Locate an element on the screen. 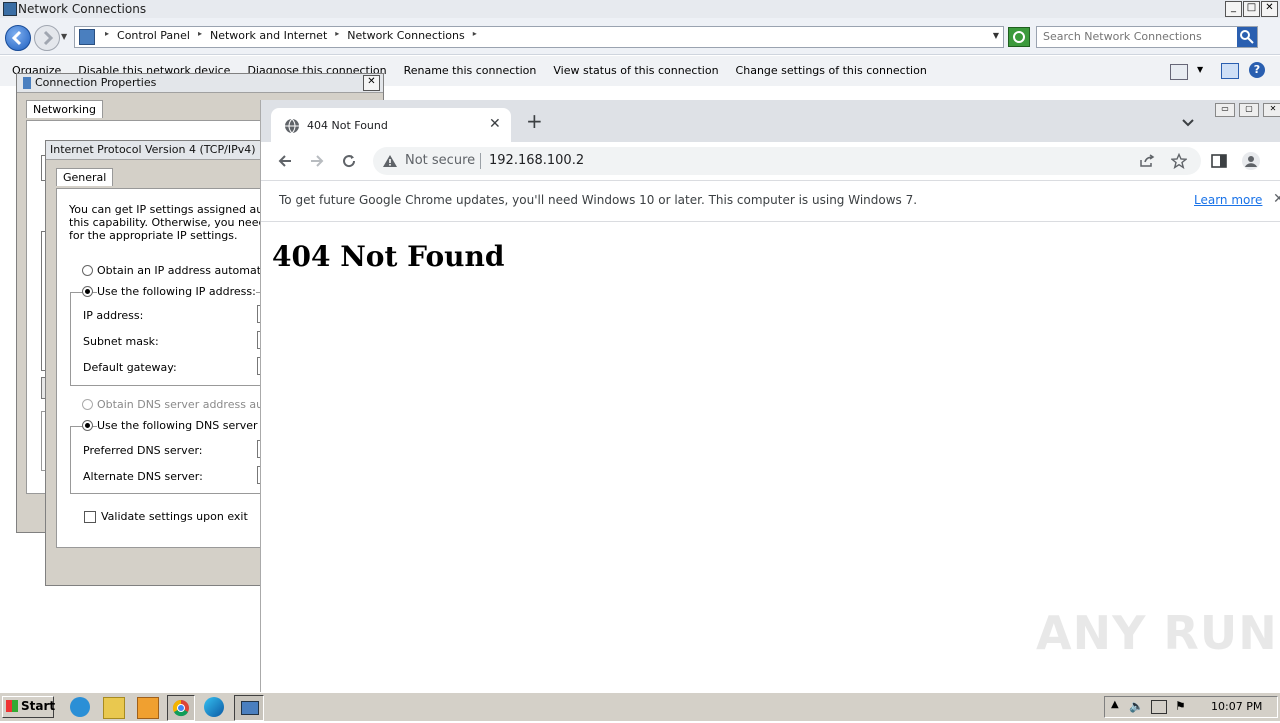 The image size is (1280, 723). obtain-ip-radio is located at coordinates (87, 270).